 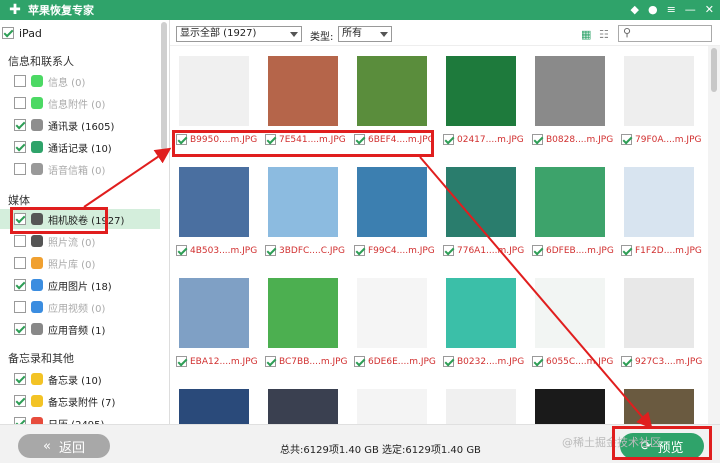 I want to click on photo-item: B0232....m.JPG, so click(x=483, y=322).